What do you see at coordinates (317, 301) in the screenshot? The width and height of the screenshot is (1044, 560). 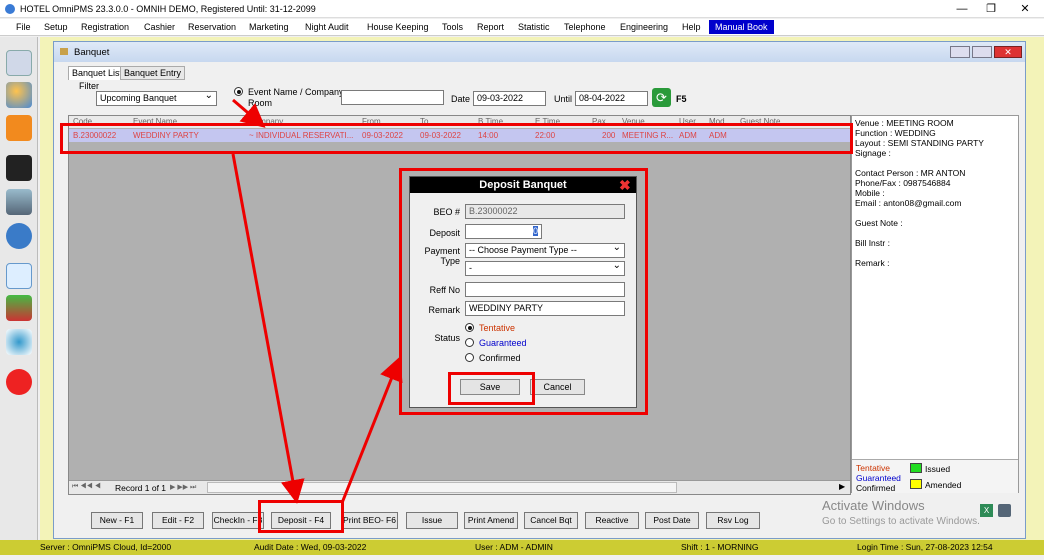 I see `annotation-arrows` at bounding box center [317, 301].